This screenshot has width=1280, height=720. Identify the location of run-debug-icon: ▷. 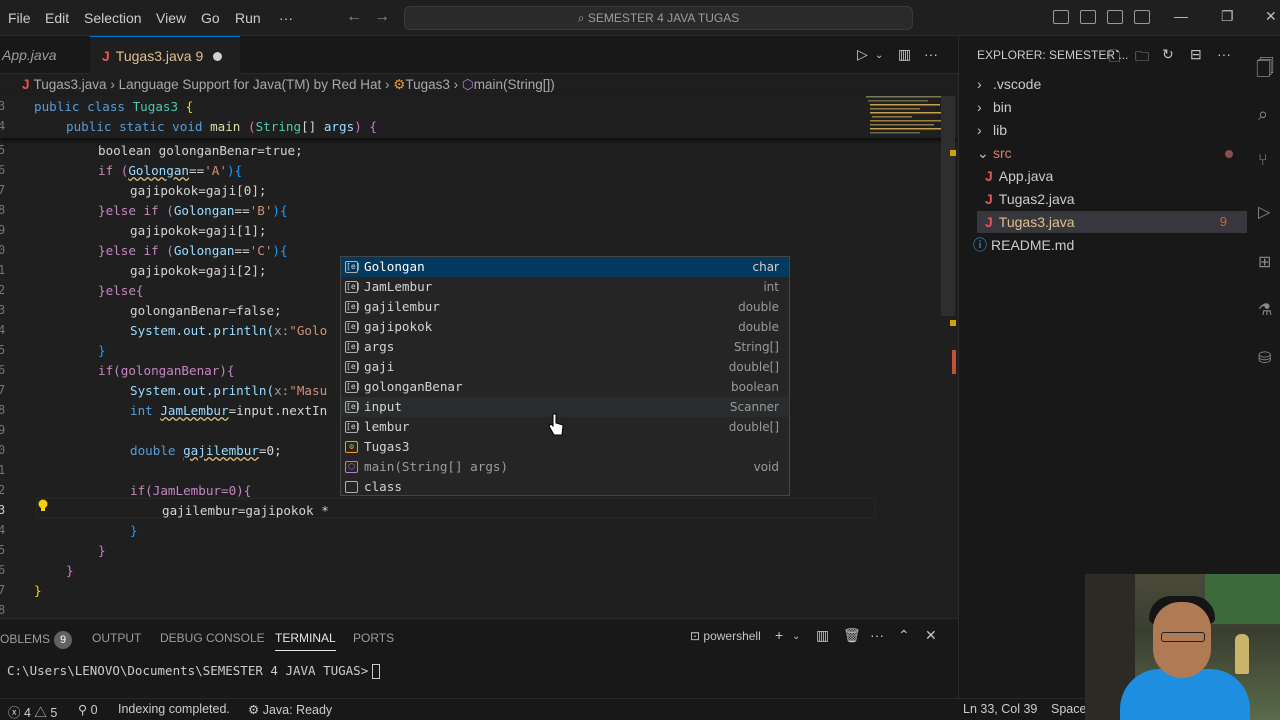
(1264, 212).